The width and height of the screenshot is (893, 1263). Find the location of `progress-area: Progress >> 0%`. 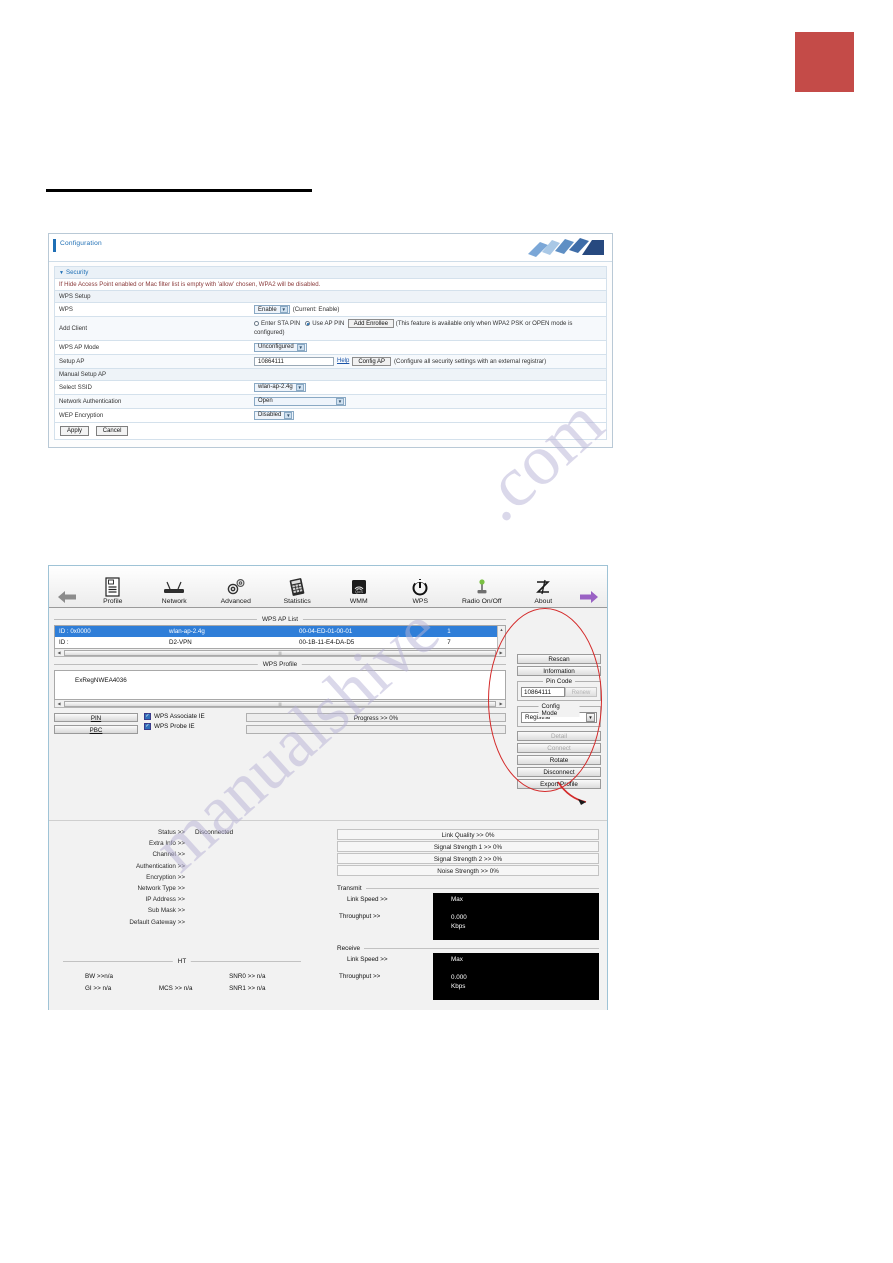

progress-area: Progress >> 0% is located at coordinates (376, 725).